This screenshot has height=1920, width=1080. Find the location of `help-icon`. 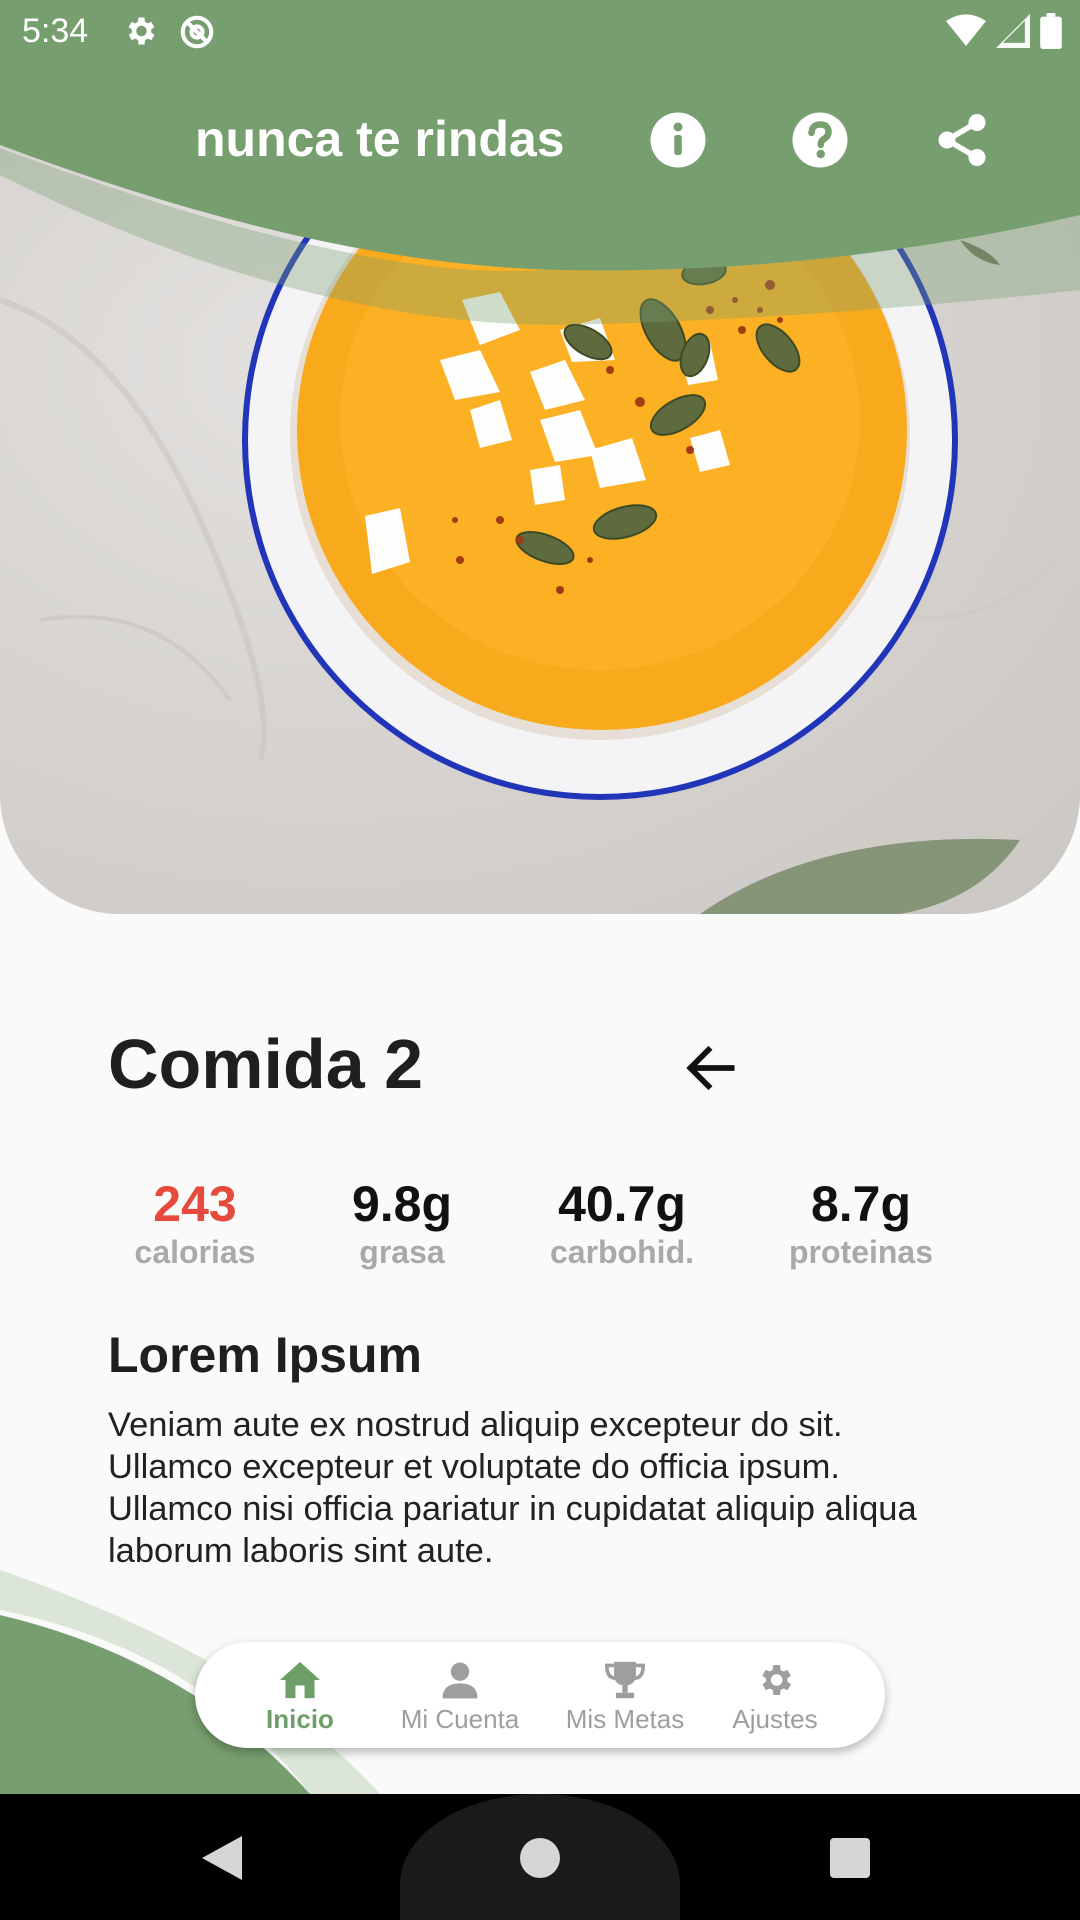

help-icon is located at coordinates (820, 140).